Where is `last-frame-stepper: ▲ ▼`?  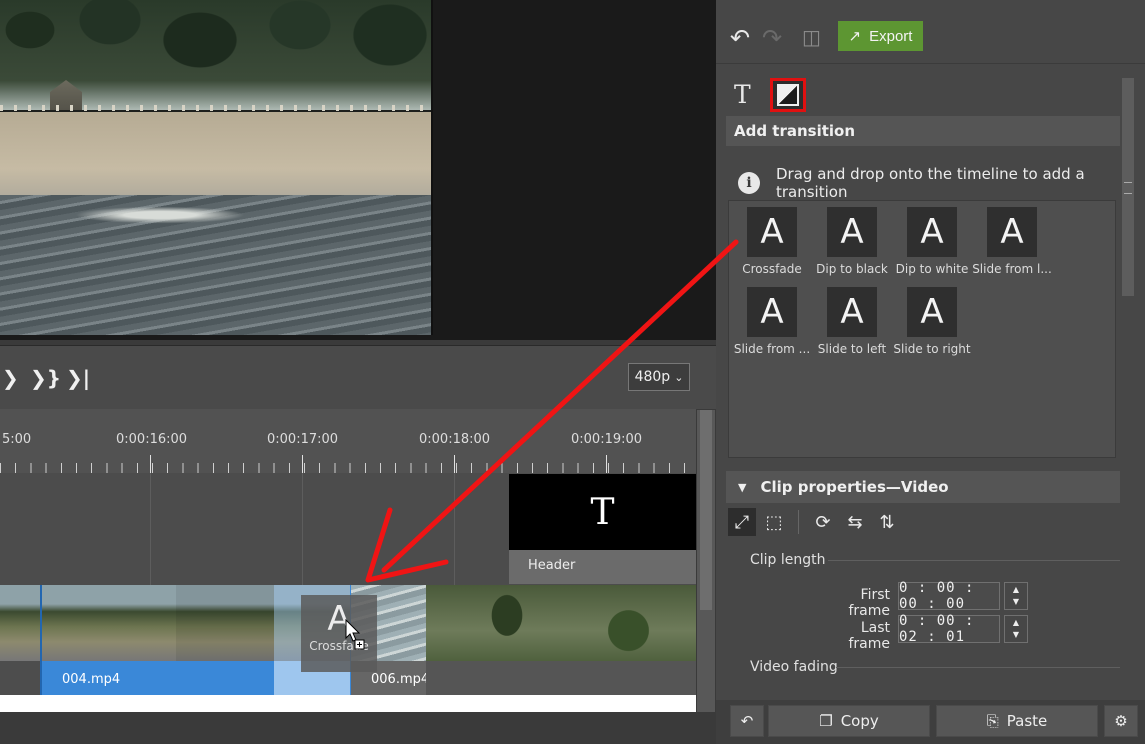 last-frame-stepper: ▲ ▼ is located at coordinates (1016, 629).